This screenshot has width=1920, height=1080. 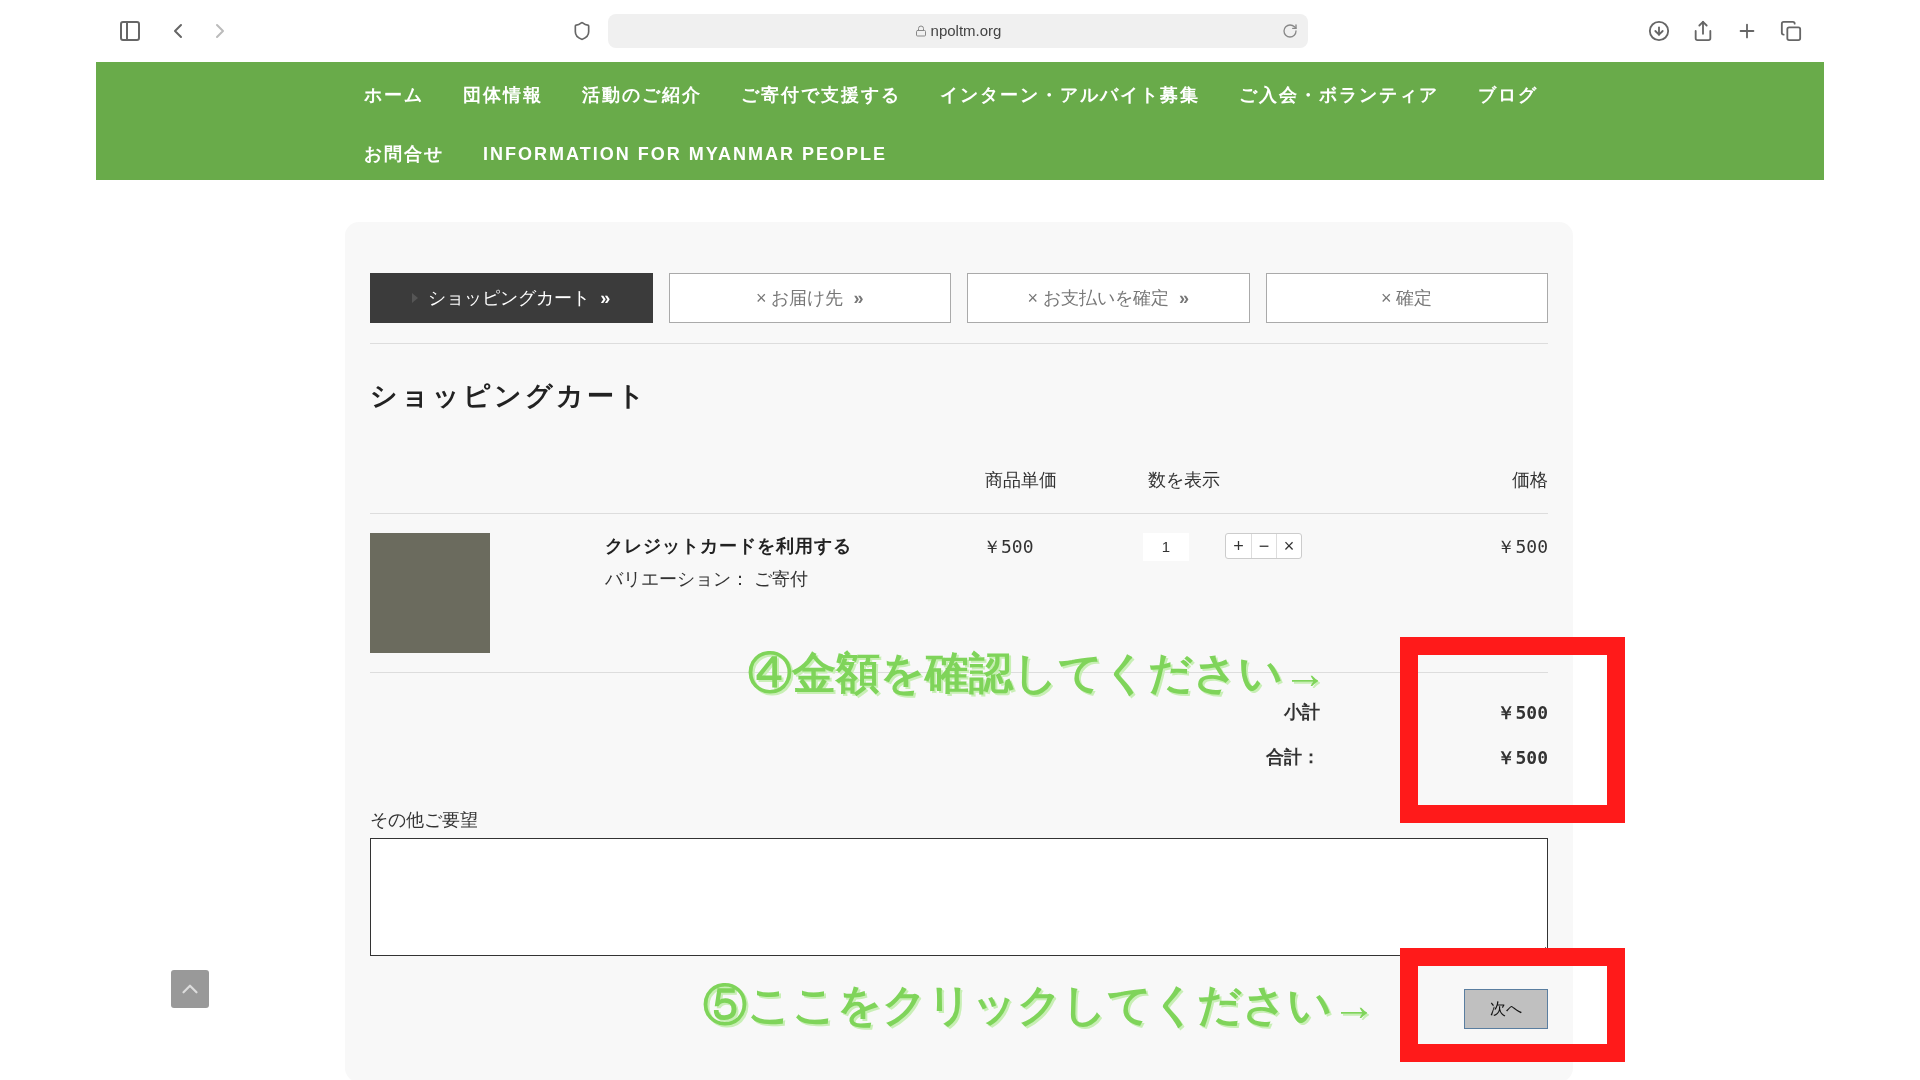 What do you see at coordinates (1009, 546) in the screenshot?
I see `unit-price: ￥500` at bounding box center [1009, 546].